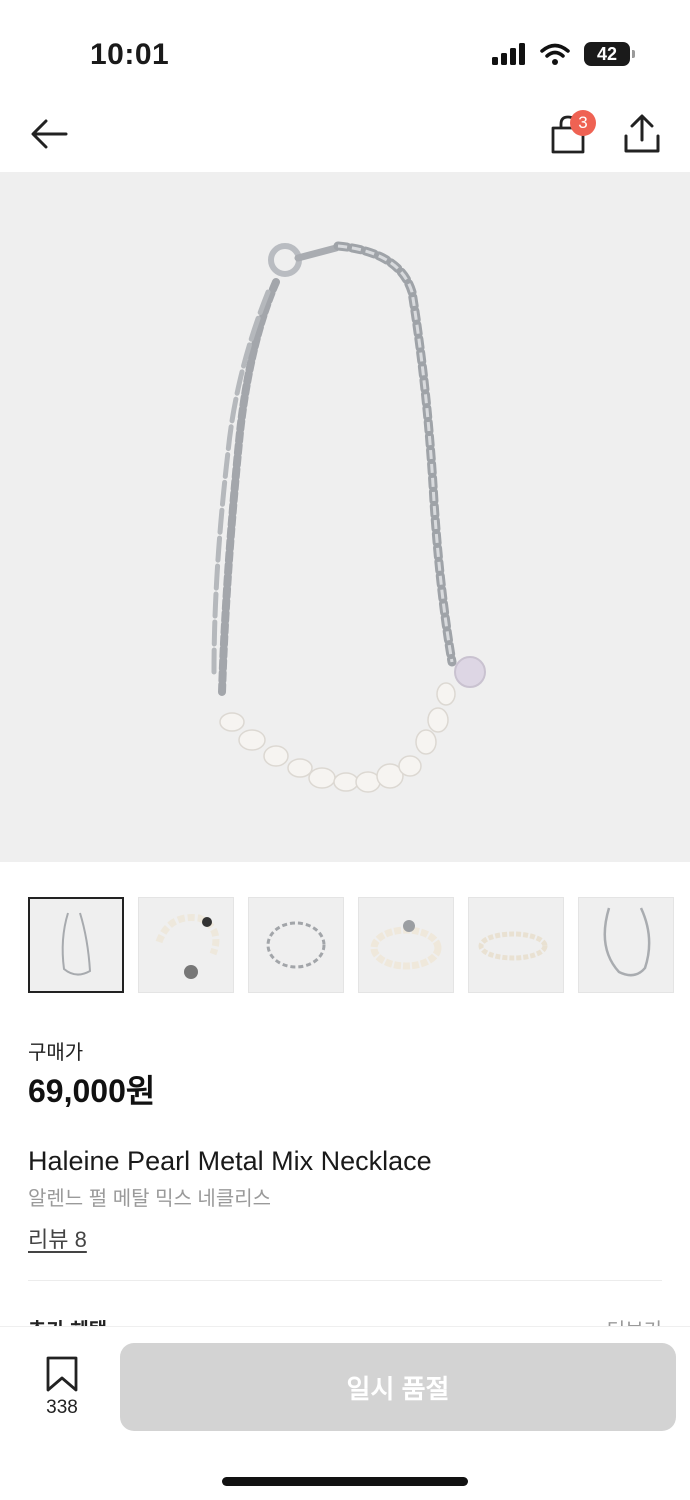 This screenshot has height=1500, width=690. Describe the element at coordinates (348, 517) in the screenshot. I see `necklace-illustration` at that location.